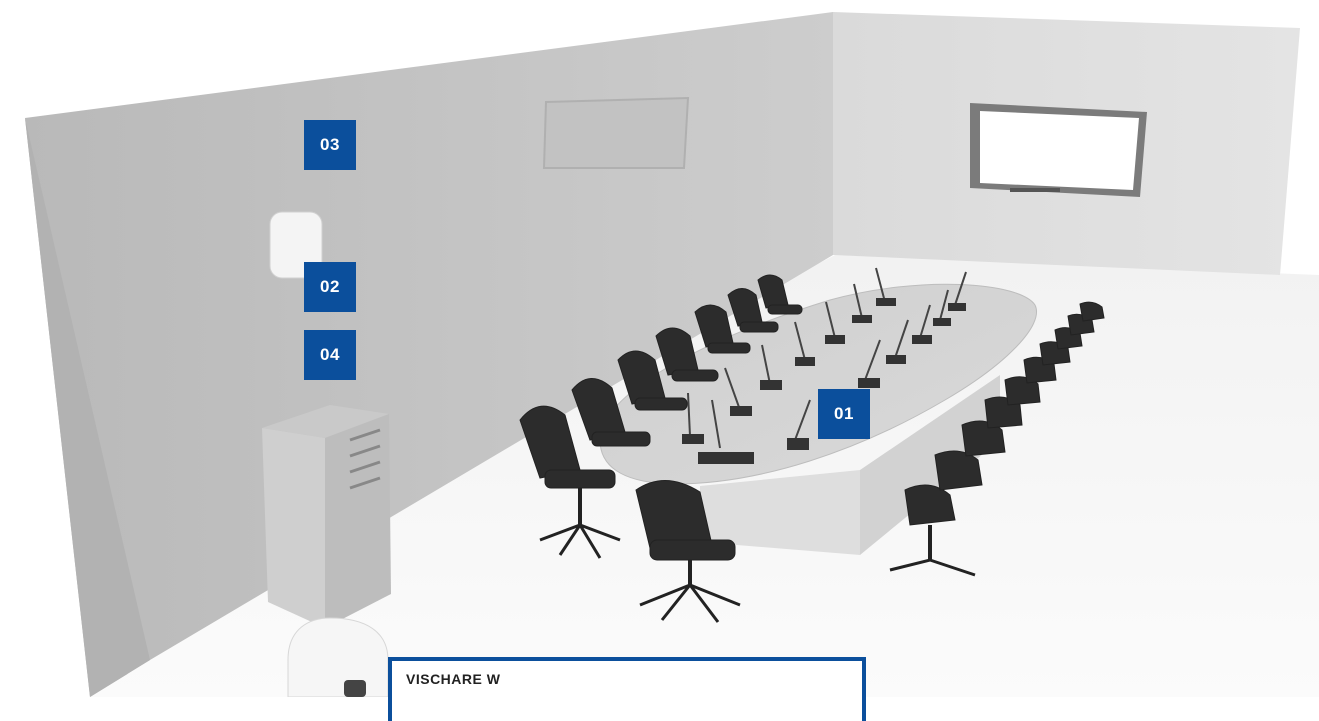 The height and width of the screenshot is (721, 1319). What do you see at coordinates (616, 132) in the screenshot?
I see `wall-panel` at bounding box center [616, 132].